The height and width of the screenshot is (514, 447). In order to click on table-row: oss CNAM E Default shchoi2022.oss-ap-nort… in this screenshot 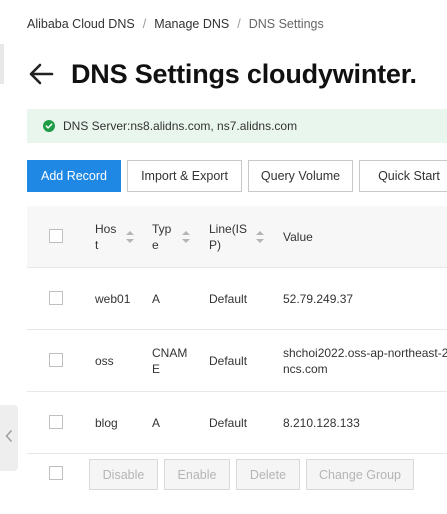, I will do `click(237, 361)`.